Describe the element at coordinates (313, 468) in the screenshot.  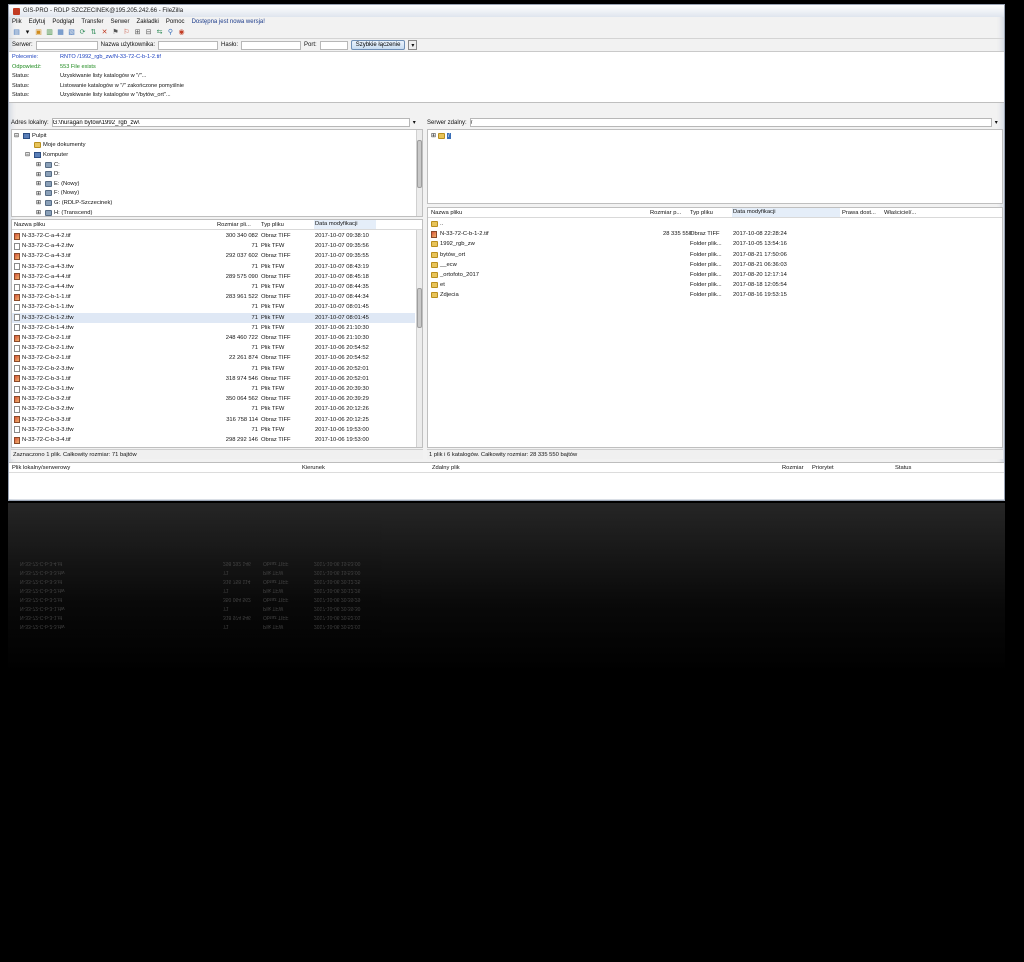
I see `qcol-direction: Kierunek` at that location.